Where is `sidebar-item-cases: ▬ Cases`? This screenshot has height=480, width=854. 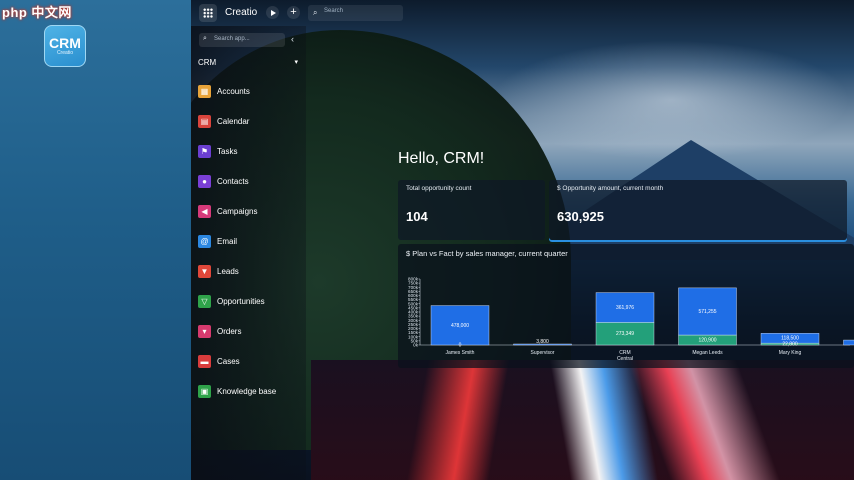 sidebar-item-cases: ▬ Cases is located at coordinates (250, 370).